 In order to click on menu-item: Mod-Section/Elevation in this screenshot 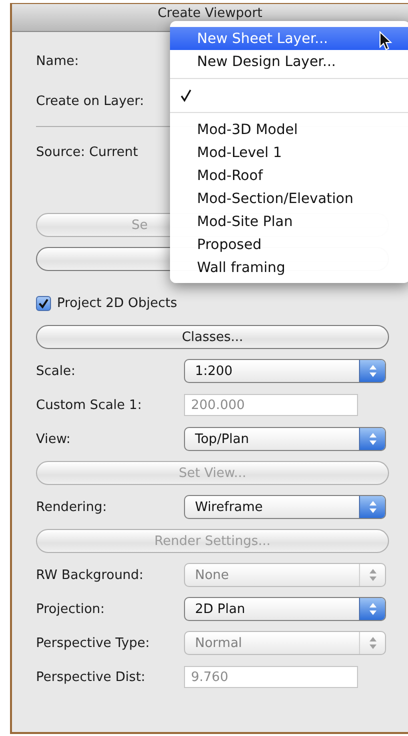, I will do `click(289, 198)`.